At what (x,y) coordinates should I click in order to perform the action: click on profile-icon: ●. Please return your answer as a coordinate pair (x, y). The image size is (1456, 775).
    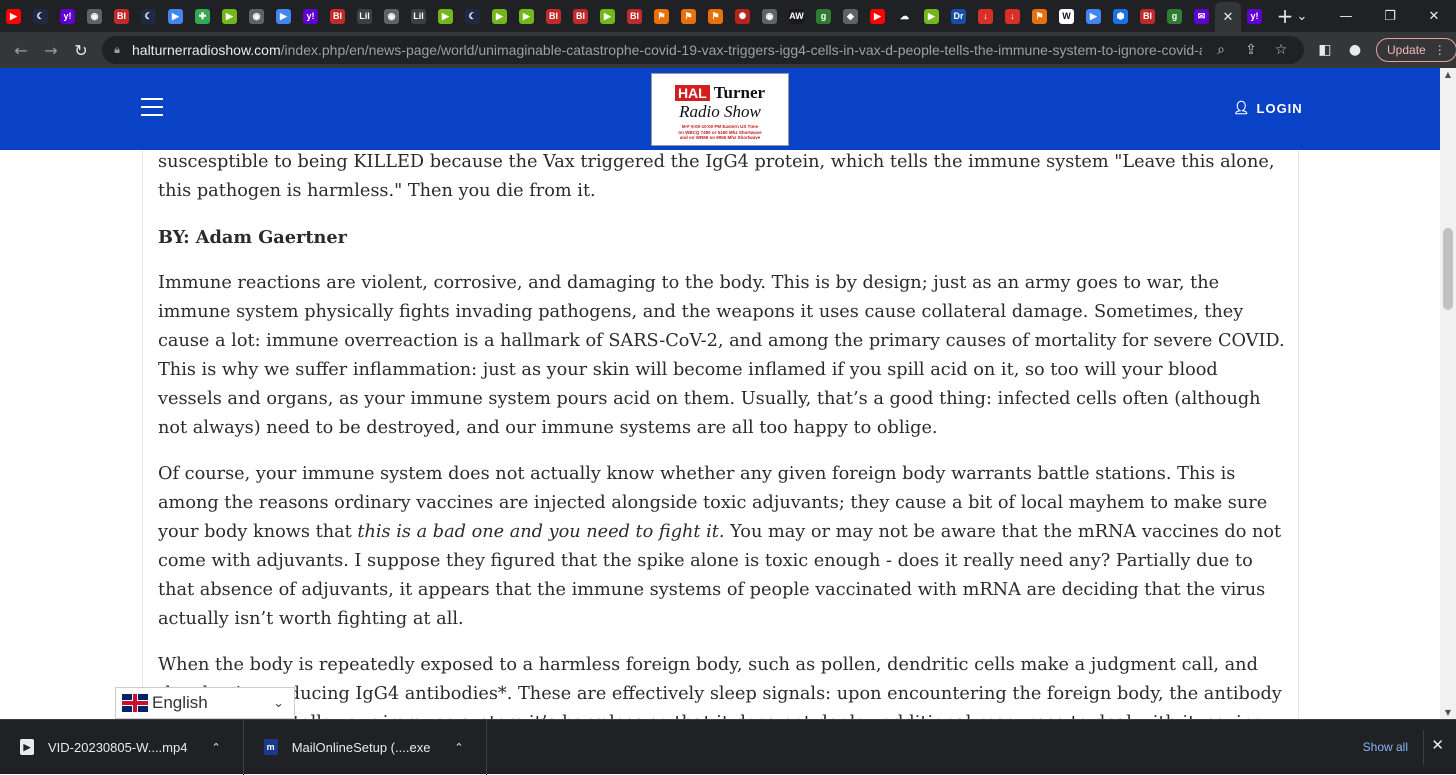
    Looking at the image, I should click on (1355, 50).